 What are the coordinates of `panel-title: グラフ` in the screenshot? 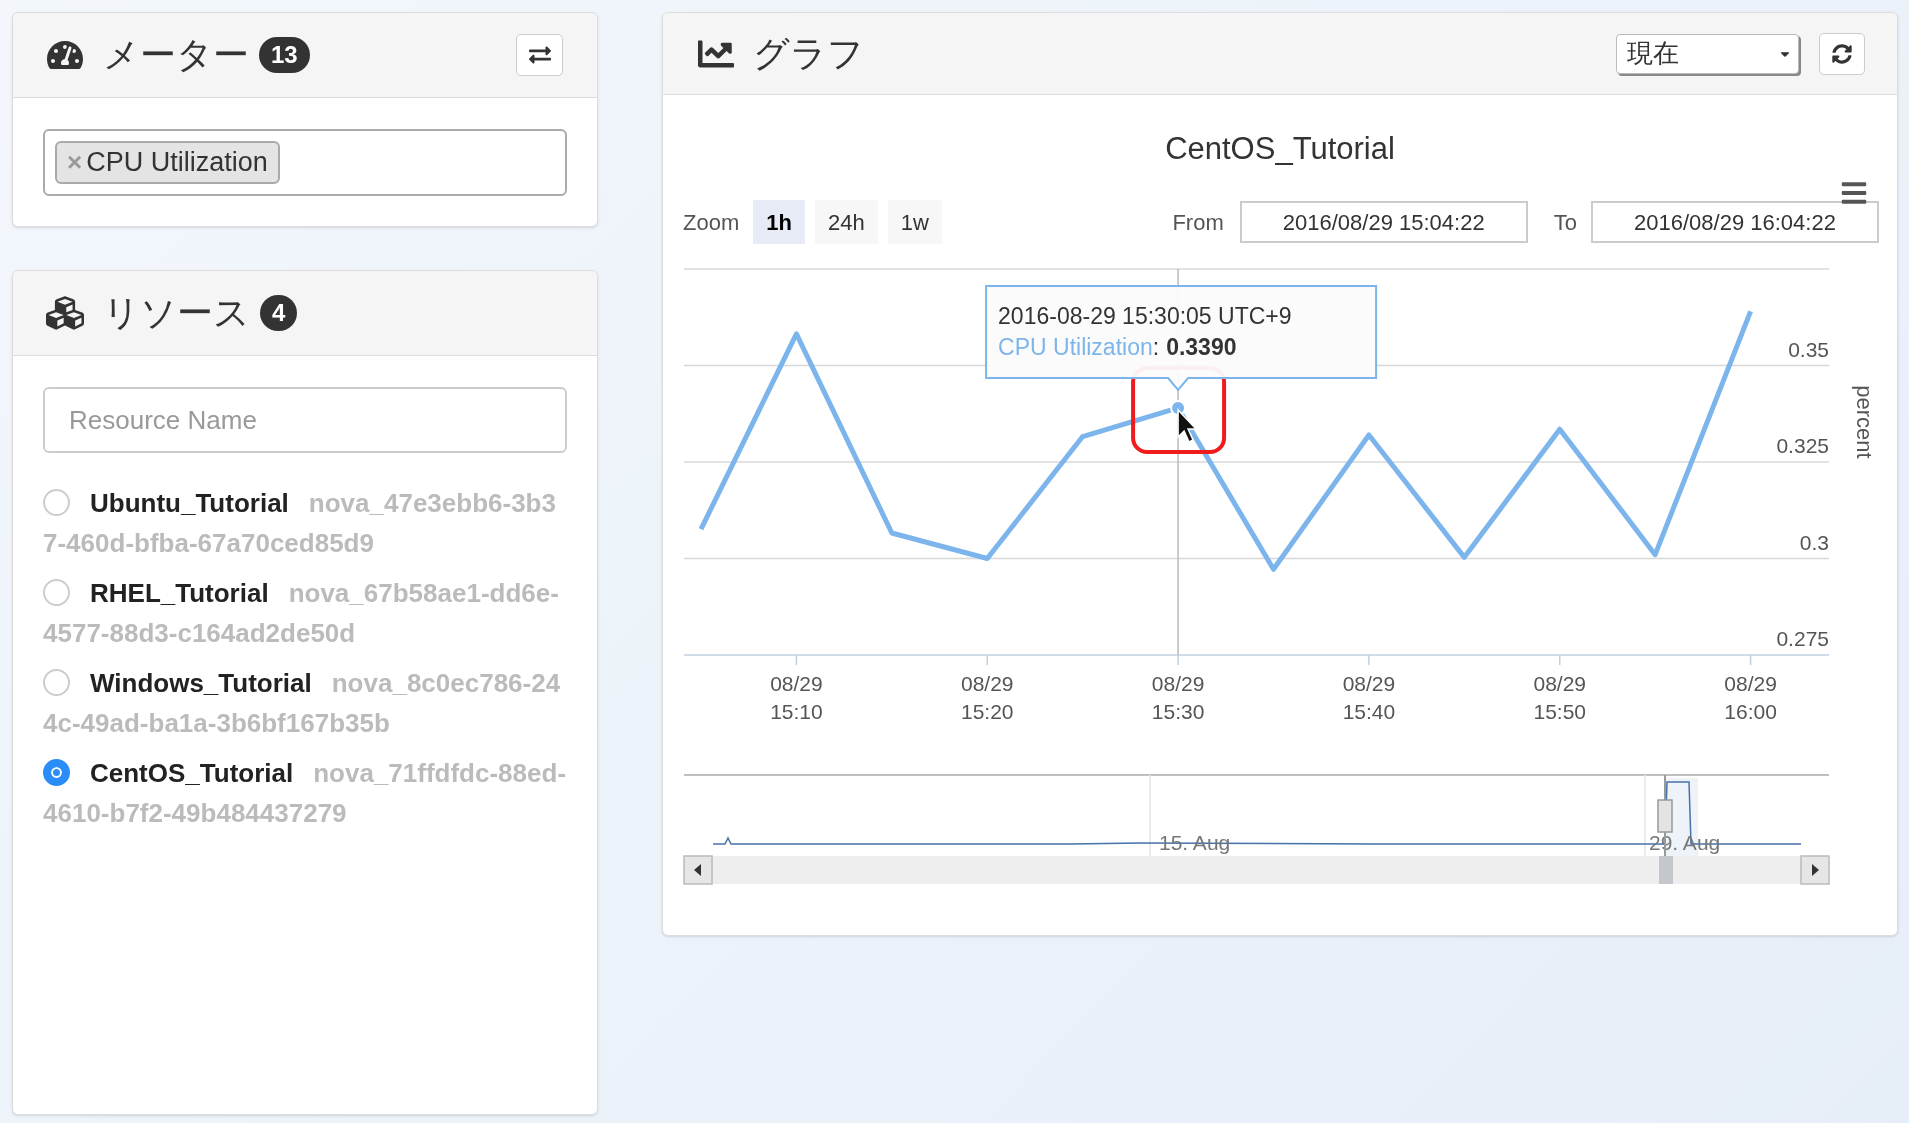 It's located at (808, 53).